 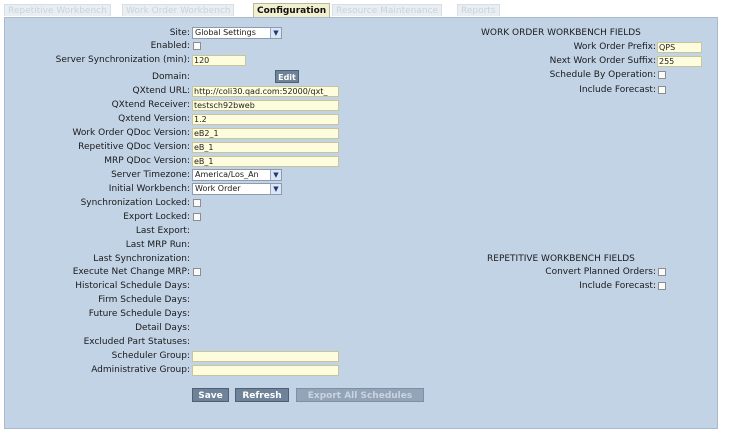 What do you see at coordinates (662, 90) in the screenshot?
I see `wo-include-forecast-checkbox` at bounding box center [662, 90].